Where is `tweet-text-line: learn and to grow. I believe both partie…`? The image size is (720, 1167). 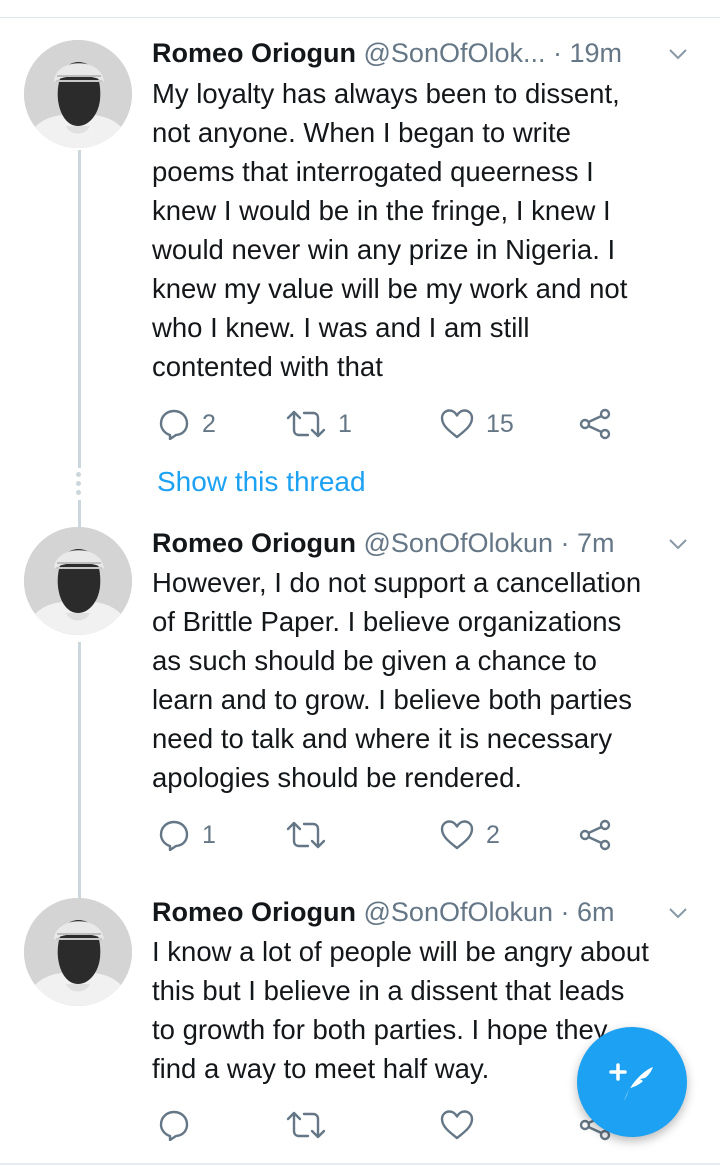 tweet-text-line: learn and to grow. I believe both partie… is located at coordinates (392, 699).